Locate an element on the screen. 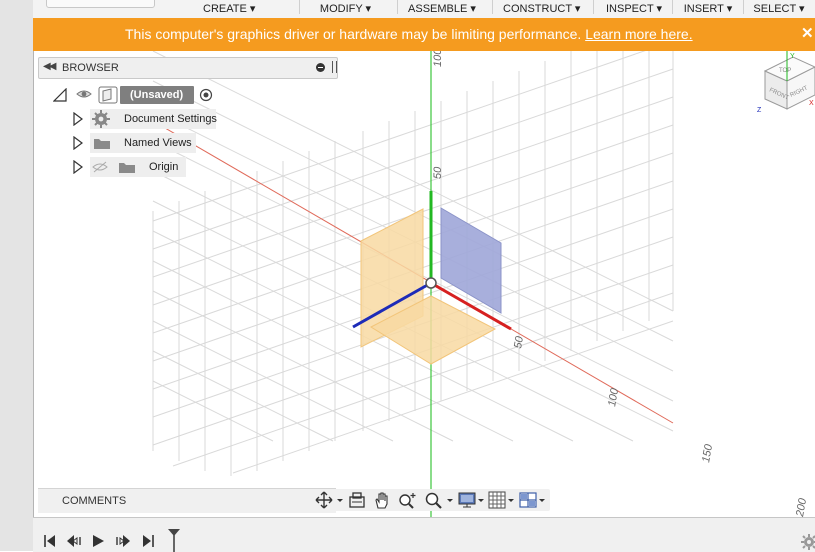  timeline-last-icon is located at coordinates (148, 541).